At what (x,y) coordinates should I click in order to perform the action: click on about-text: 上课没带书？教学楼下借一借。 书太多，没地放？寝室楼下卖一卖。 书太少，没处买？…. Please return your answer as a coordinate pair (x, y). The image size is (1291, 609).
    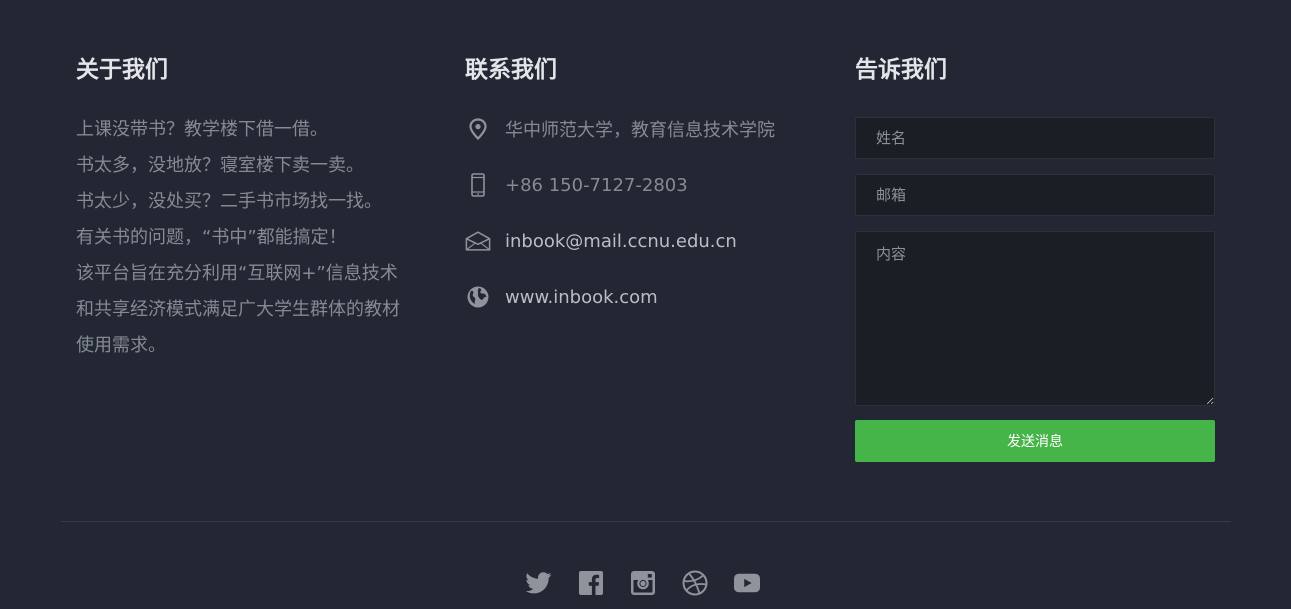
    Looking at the image, I should click on (261, 238).